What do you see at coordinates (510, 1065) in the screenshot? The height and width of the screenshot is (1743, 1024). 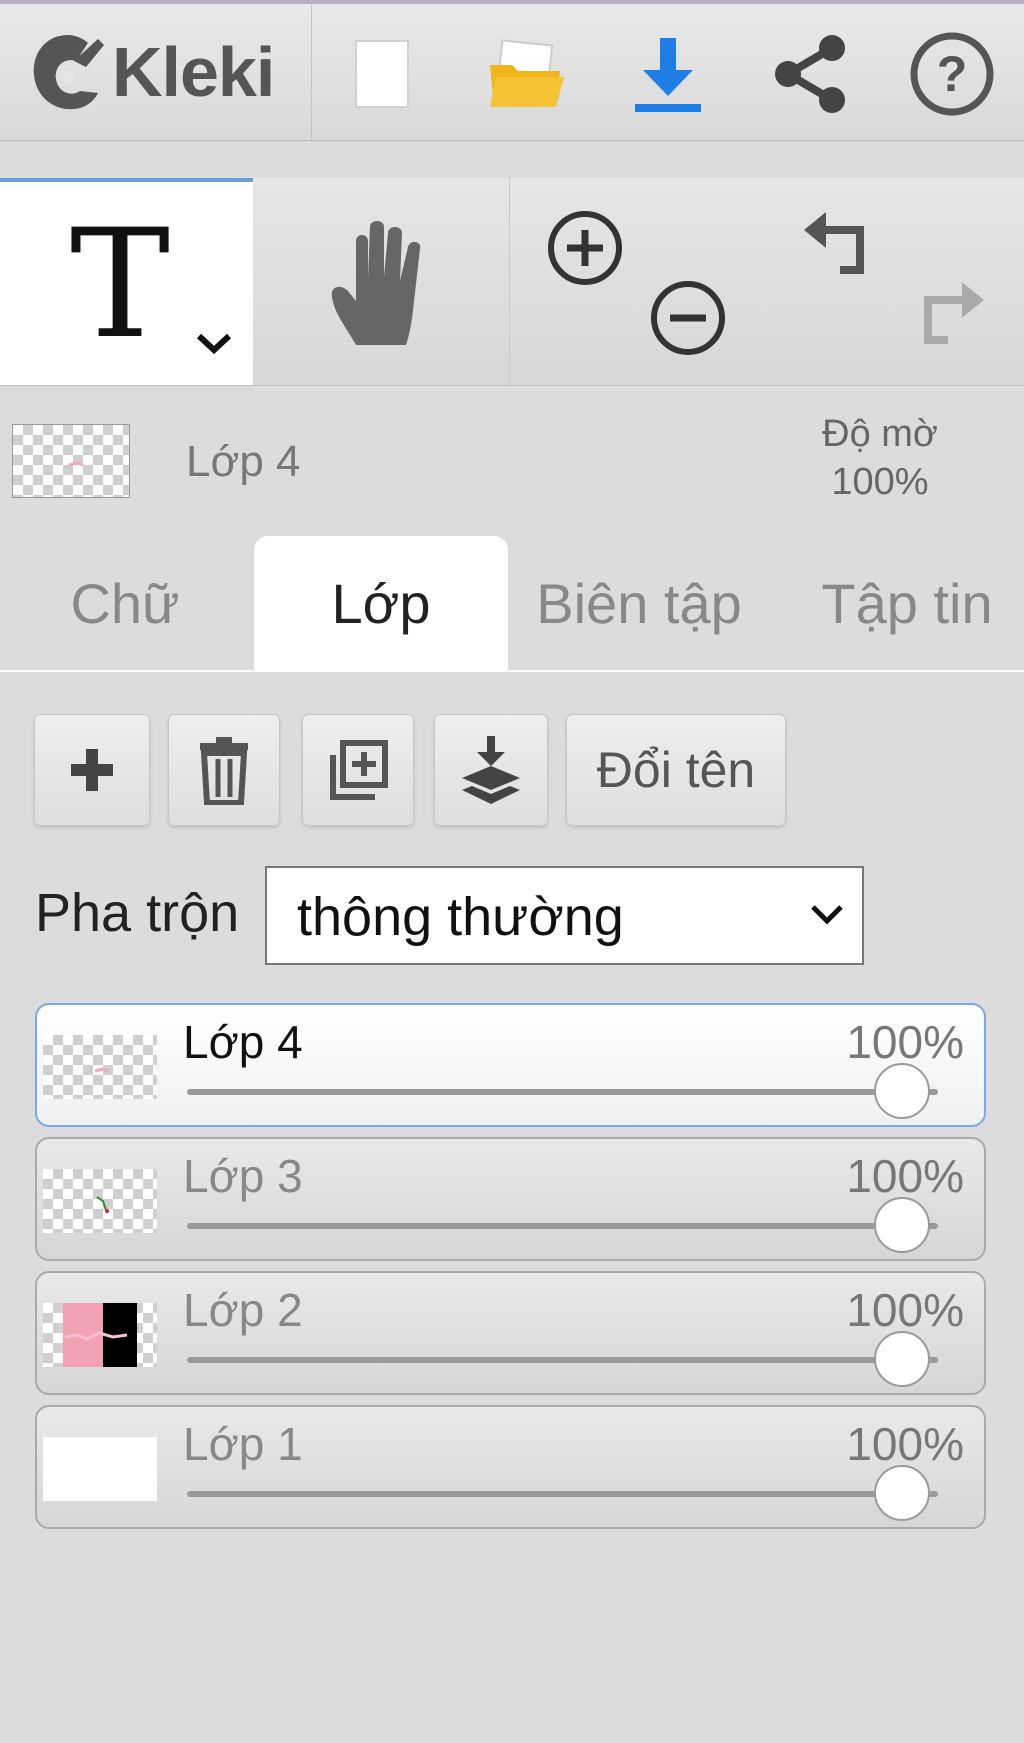 I see `layer-item: Lớp 4 100%` at bounding box center [510, 1065].